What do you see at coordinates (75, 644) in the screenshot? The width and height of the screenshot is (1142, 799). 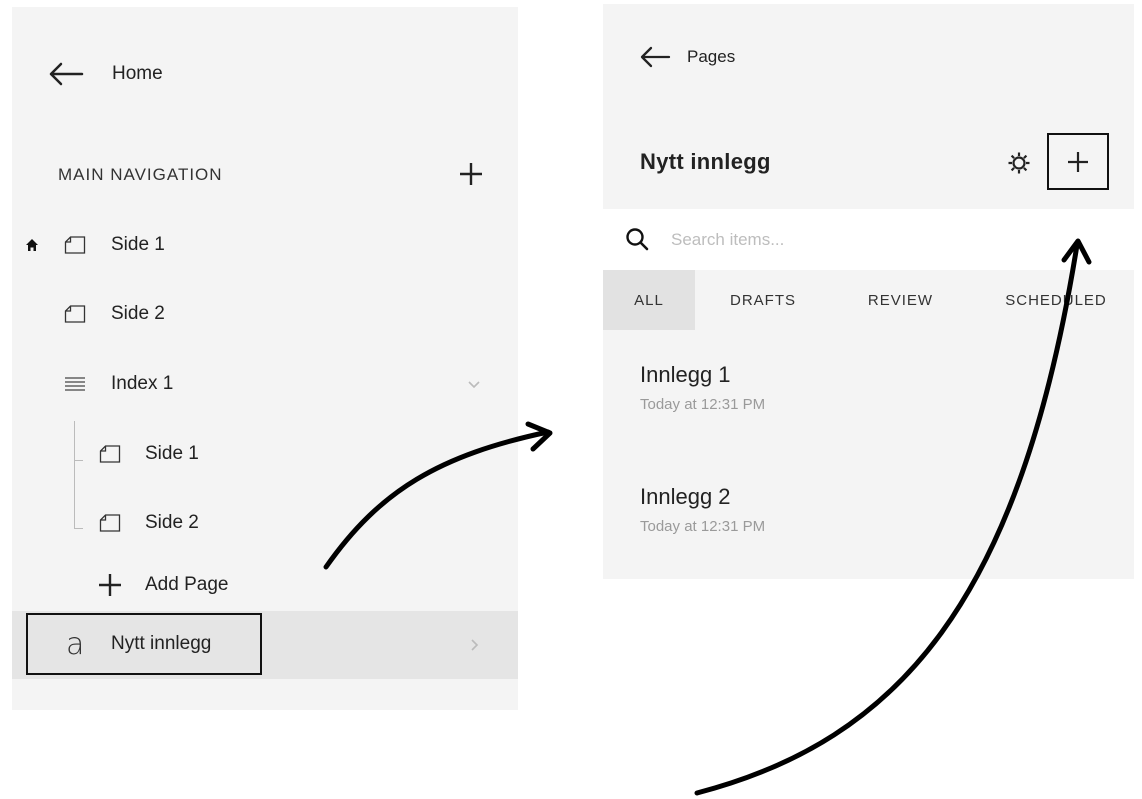 I see `blog-collection-icon: a` at bounding box center [75, 644].